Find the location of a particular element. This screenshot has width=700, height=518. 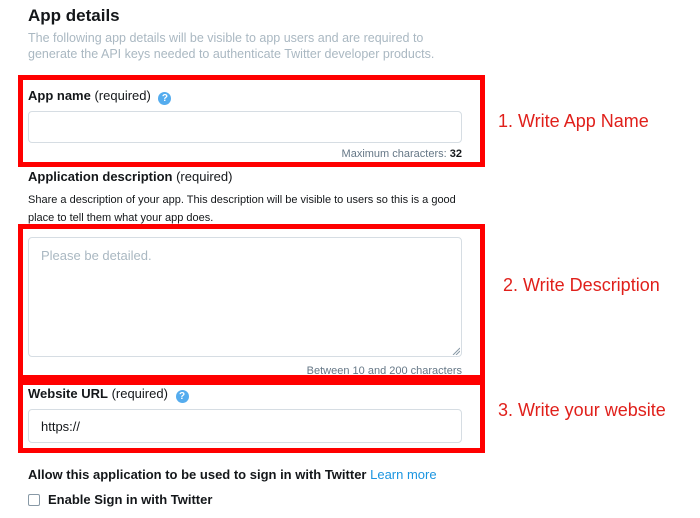

sign-in-checkbox-row: Enable Sign in with Twitter is located at coordinates (120, 499).